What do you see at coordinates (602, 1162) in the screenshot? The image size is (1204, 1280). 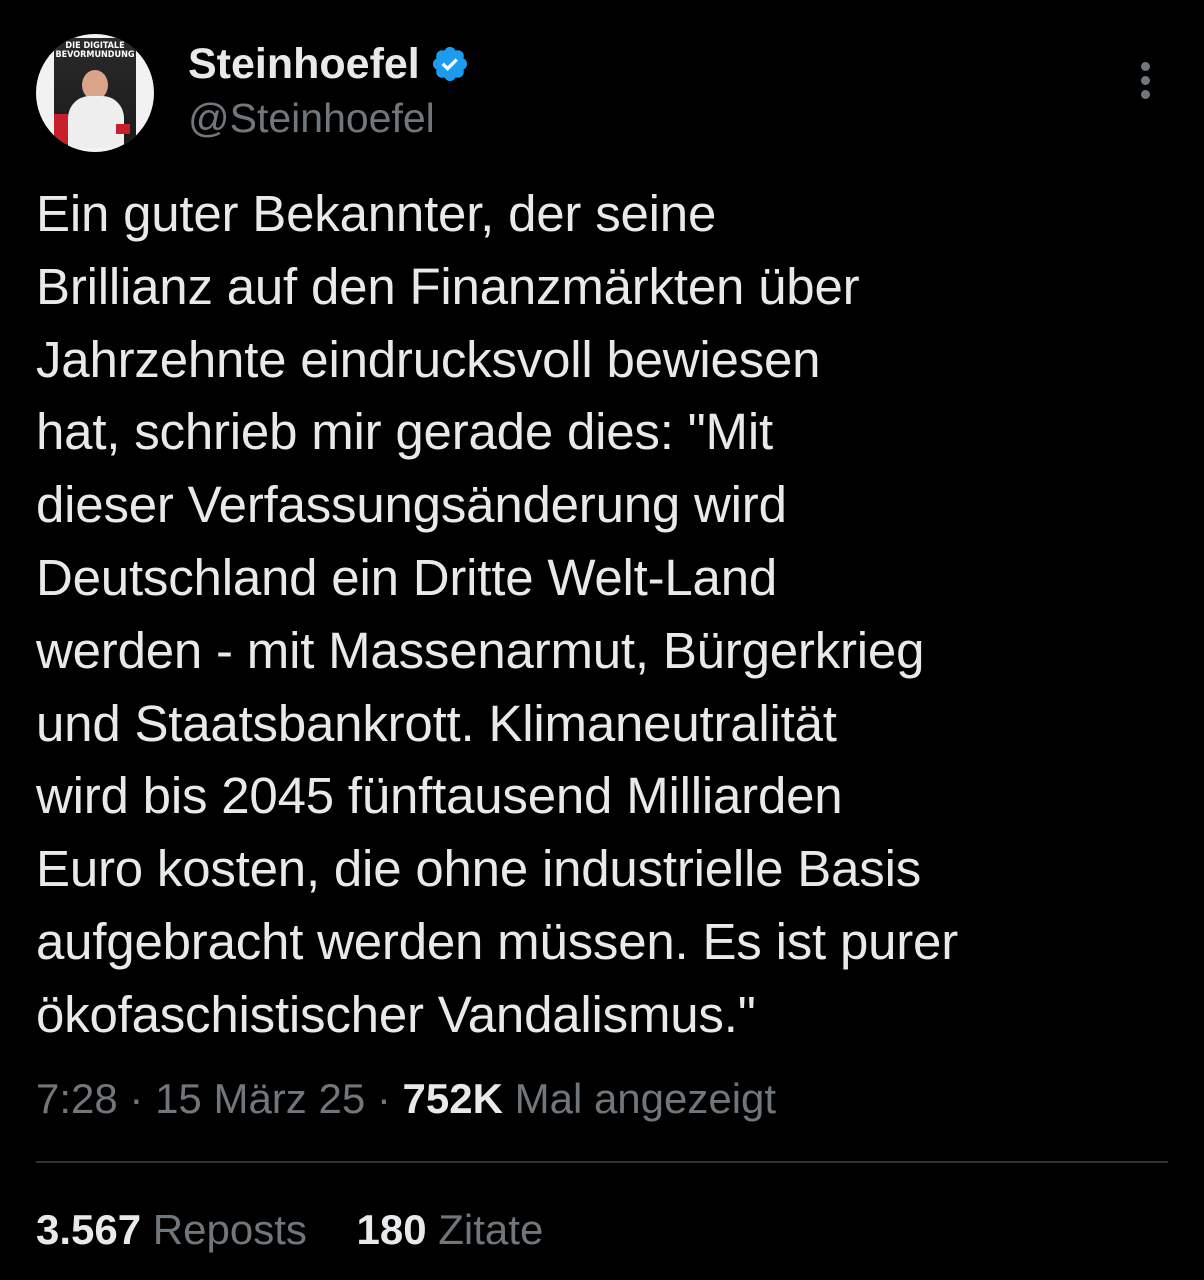 I see `divider` at bounding box center [602, 1162].